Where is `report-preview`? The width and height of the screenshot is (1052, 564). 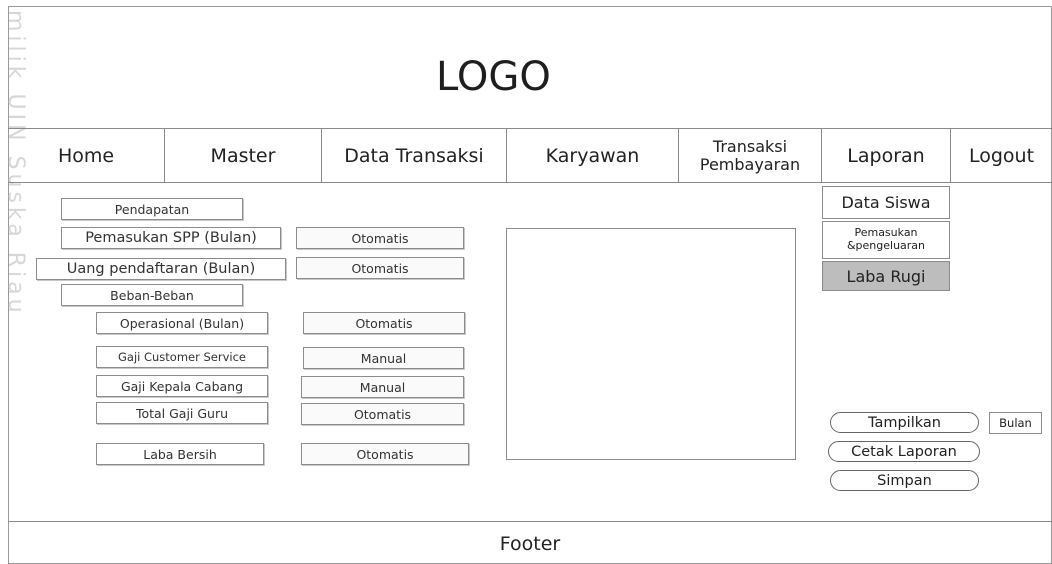
report-preview is located at coordinates (651, 344).